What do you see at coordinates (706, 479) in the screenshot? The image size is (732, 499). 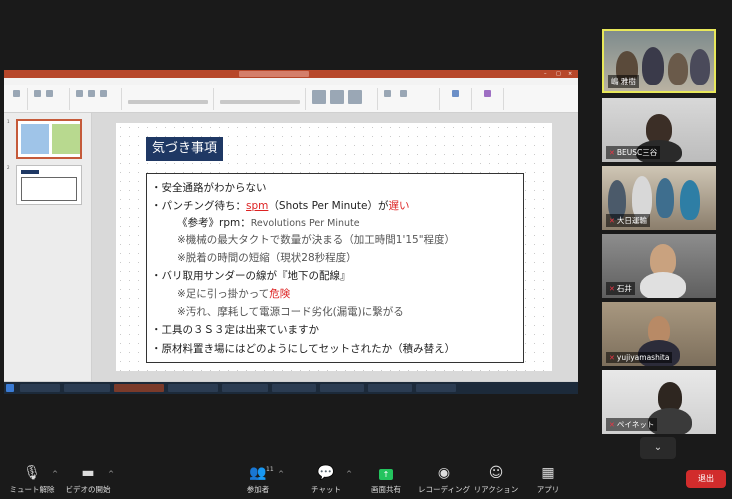 I see `leave-button: 退出` at bounding box center [706, 479].